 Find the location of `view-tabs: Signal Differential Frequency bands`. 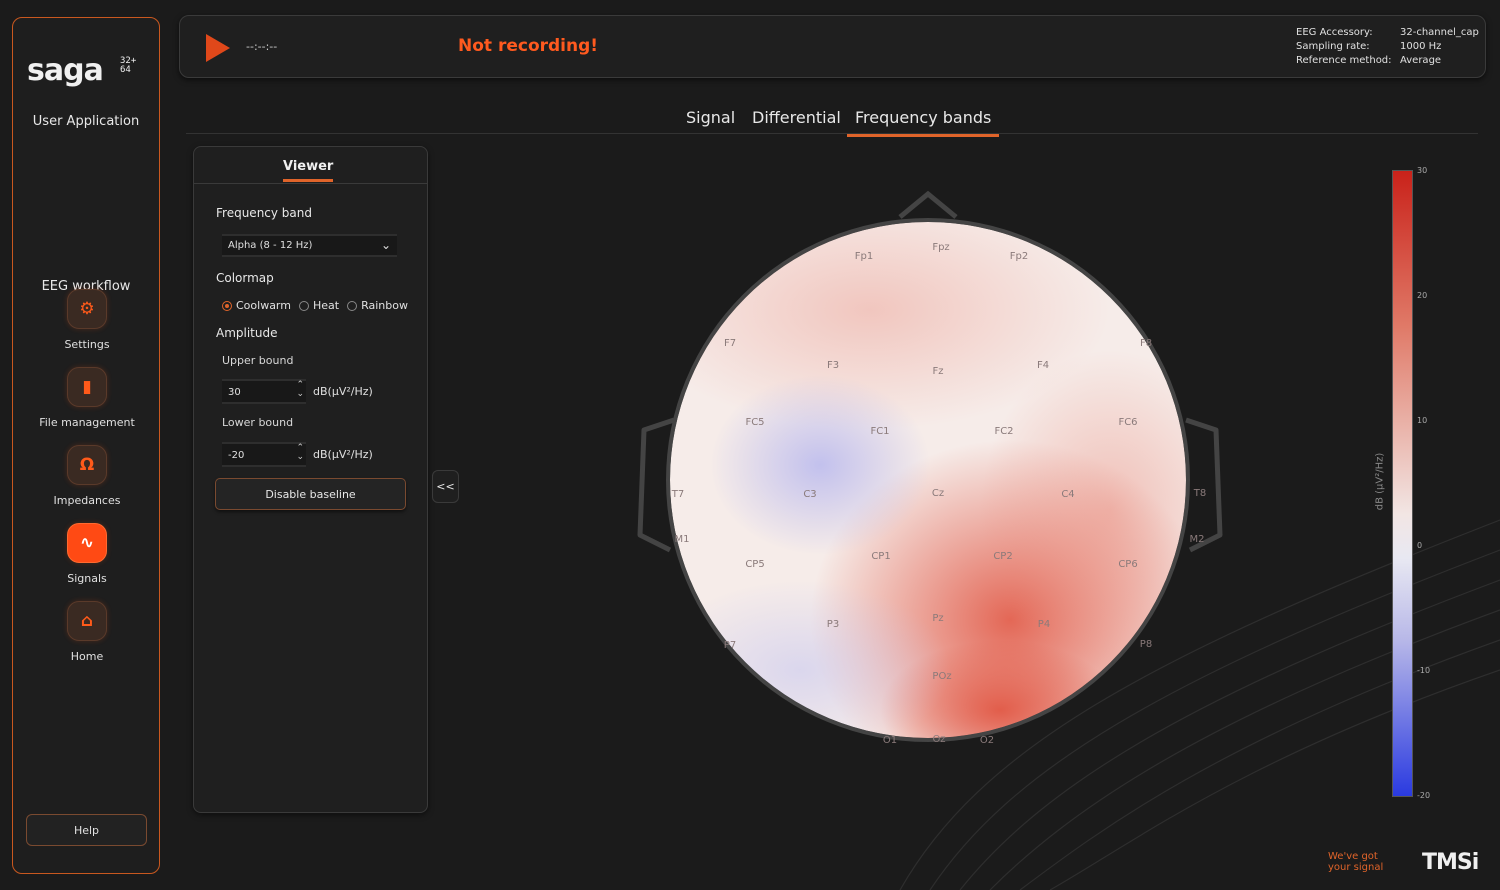

view-tabs: Signal Differential Frequency bands is located at coordinates (832, 120).